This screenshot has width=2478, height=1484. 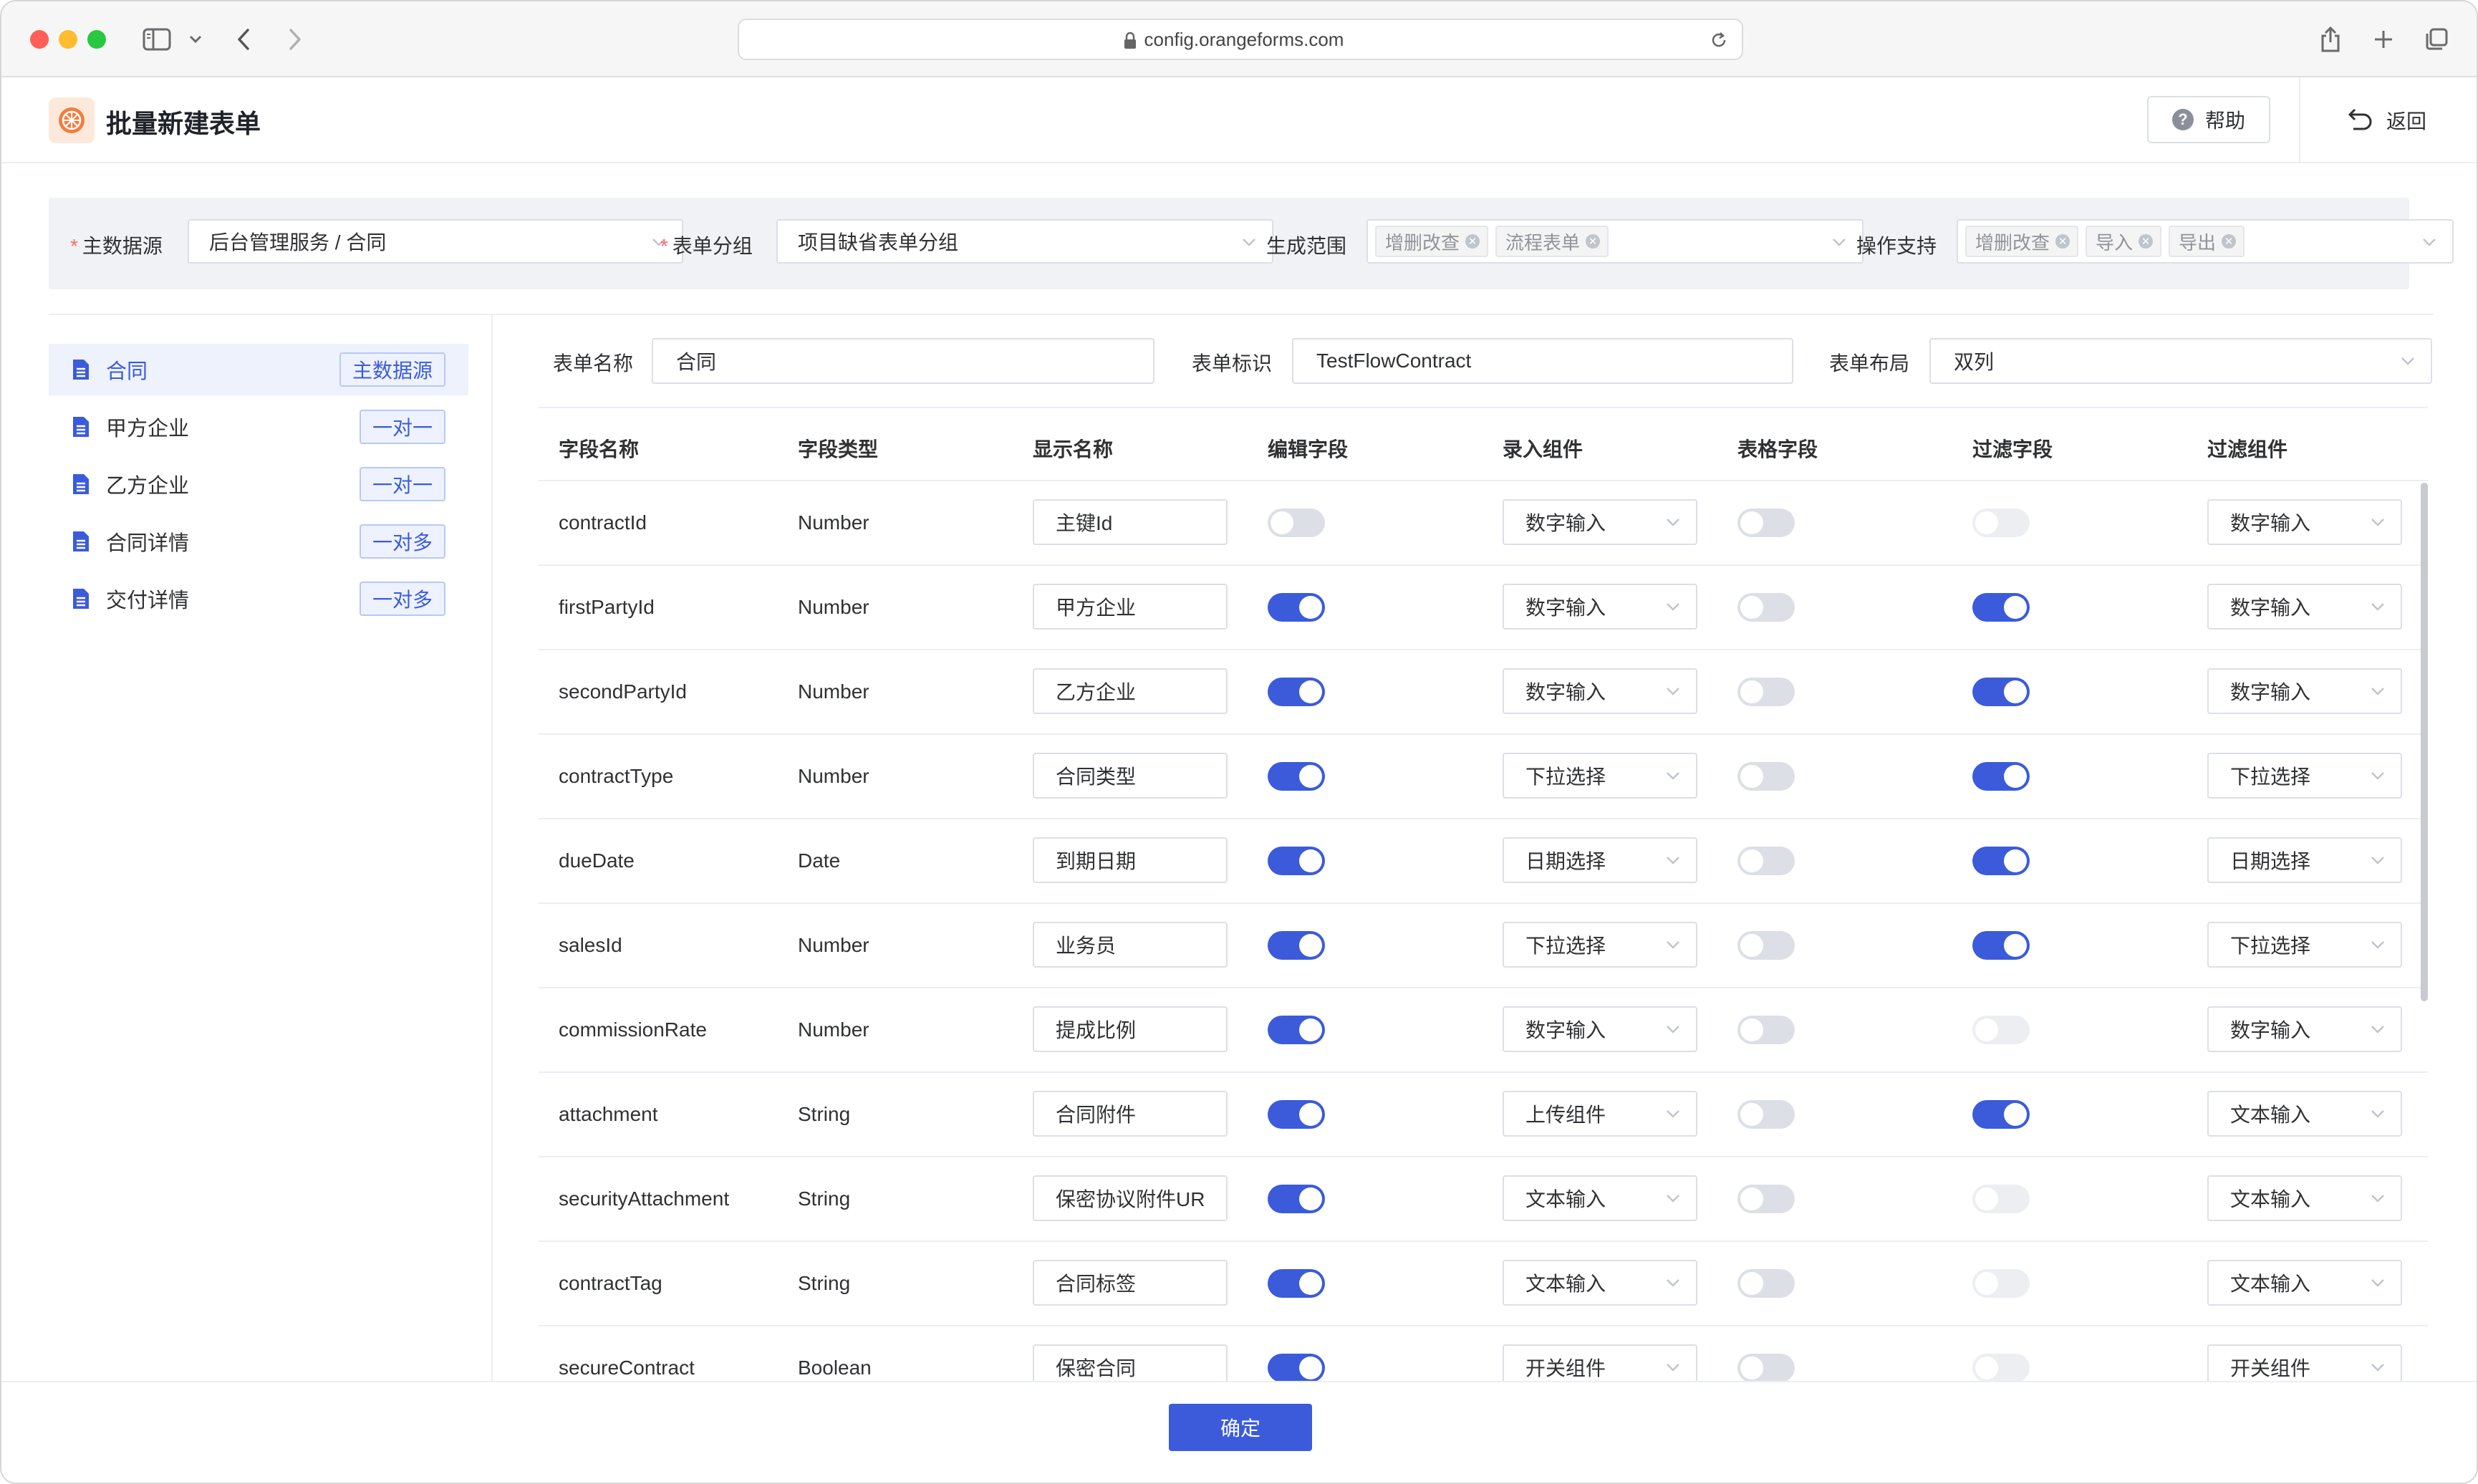 I want to click on display-name-input: 甲方企业, so click(x=1130, y=607).